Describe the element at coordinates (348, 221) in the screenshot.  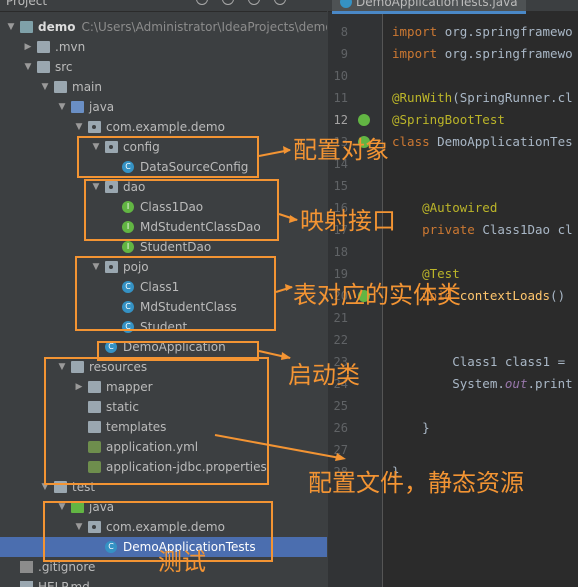
I see `note-mapper-interface: 映射接口` at that location.